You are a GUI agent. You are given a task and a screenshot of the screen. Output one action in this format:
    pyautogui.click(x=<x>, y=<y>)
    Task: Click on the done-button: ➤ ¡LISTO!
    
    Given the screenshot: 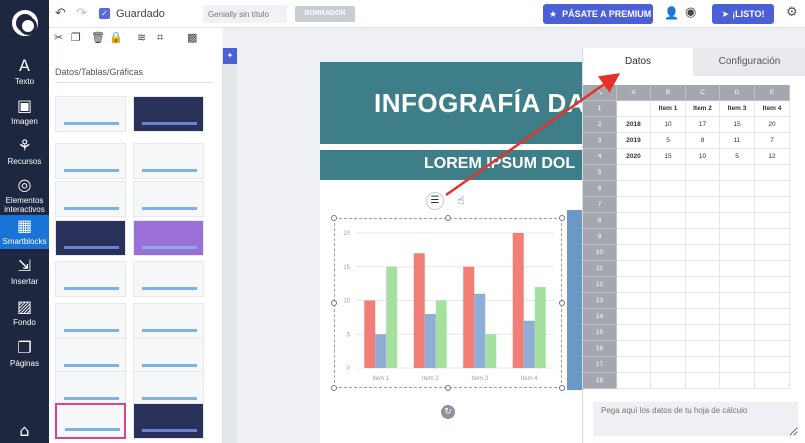 What is the action you would take?
    pyautogui.click(x=743, y=14)
    